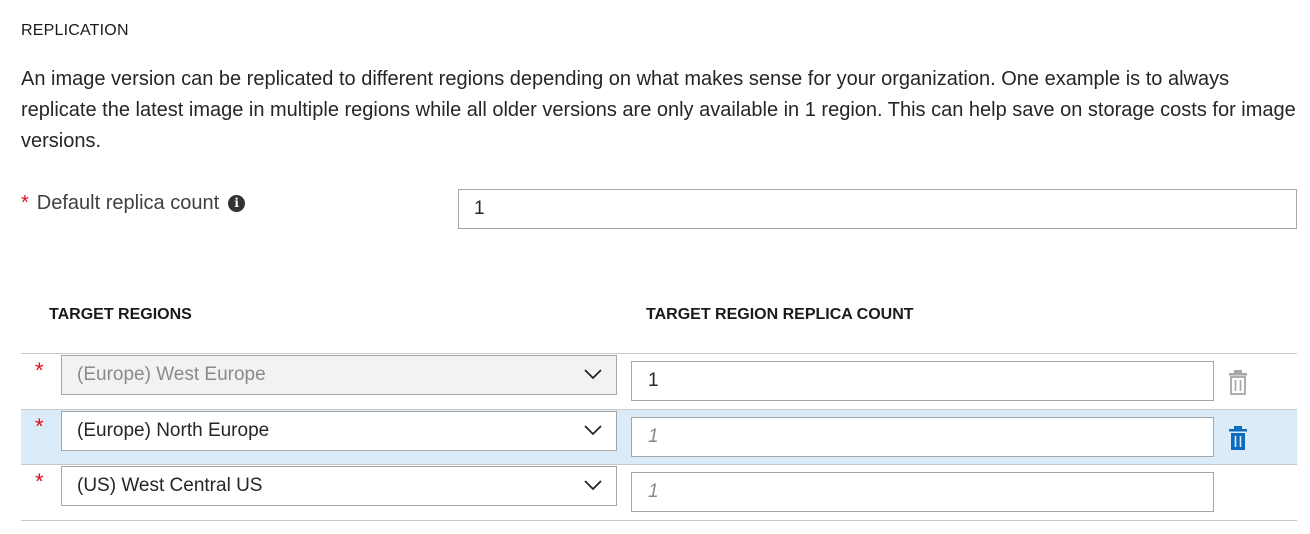 This screenshot has height=534, width=1310. I want to click on target-regions-header: TARGET REGIONS, so click(120, 314).